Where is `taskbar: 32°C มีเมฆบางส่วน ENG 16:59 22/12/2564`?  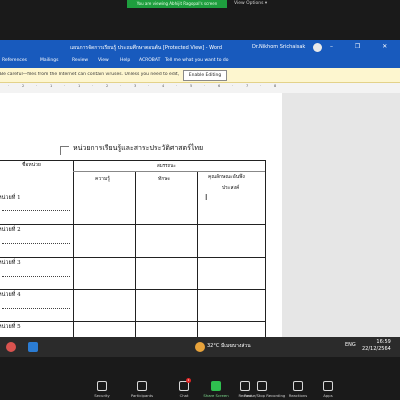
taskbar: 32°C มีเมฆบางส่วน ENG 16:59 22/12/2564 is located at coordinates (200, 347).